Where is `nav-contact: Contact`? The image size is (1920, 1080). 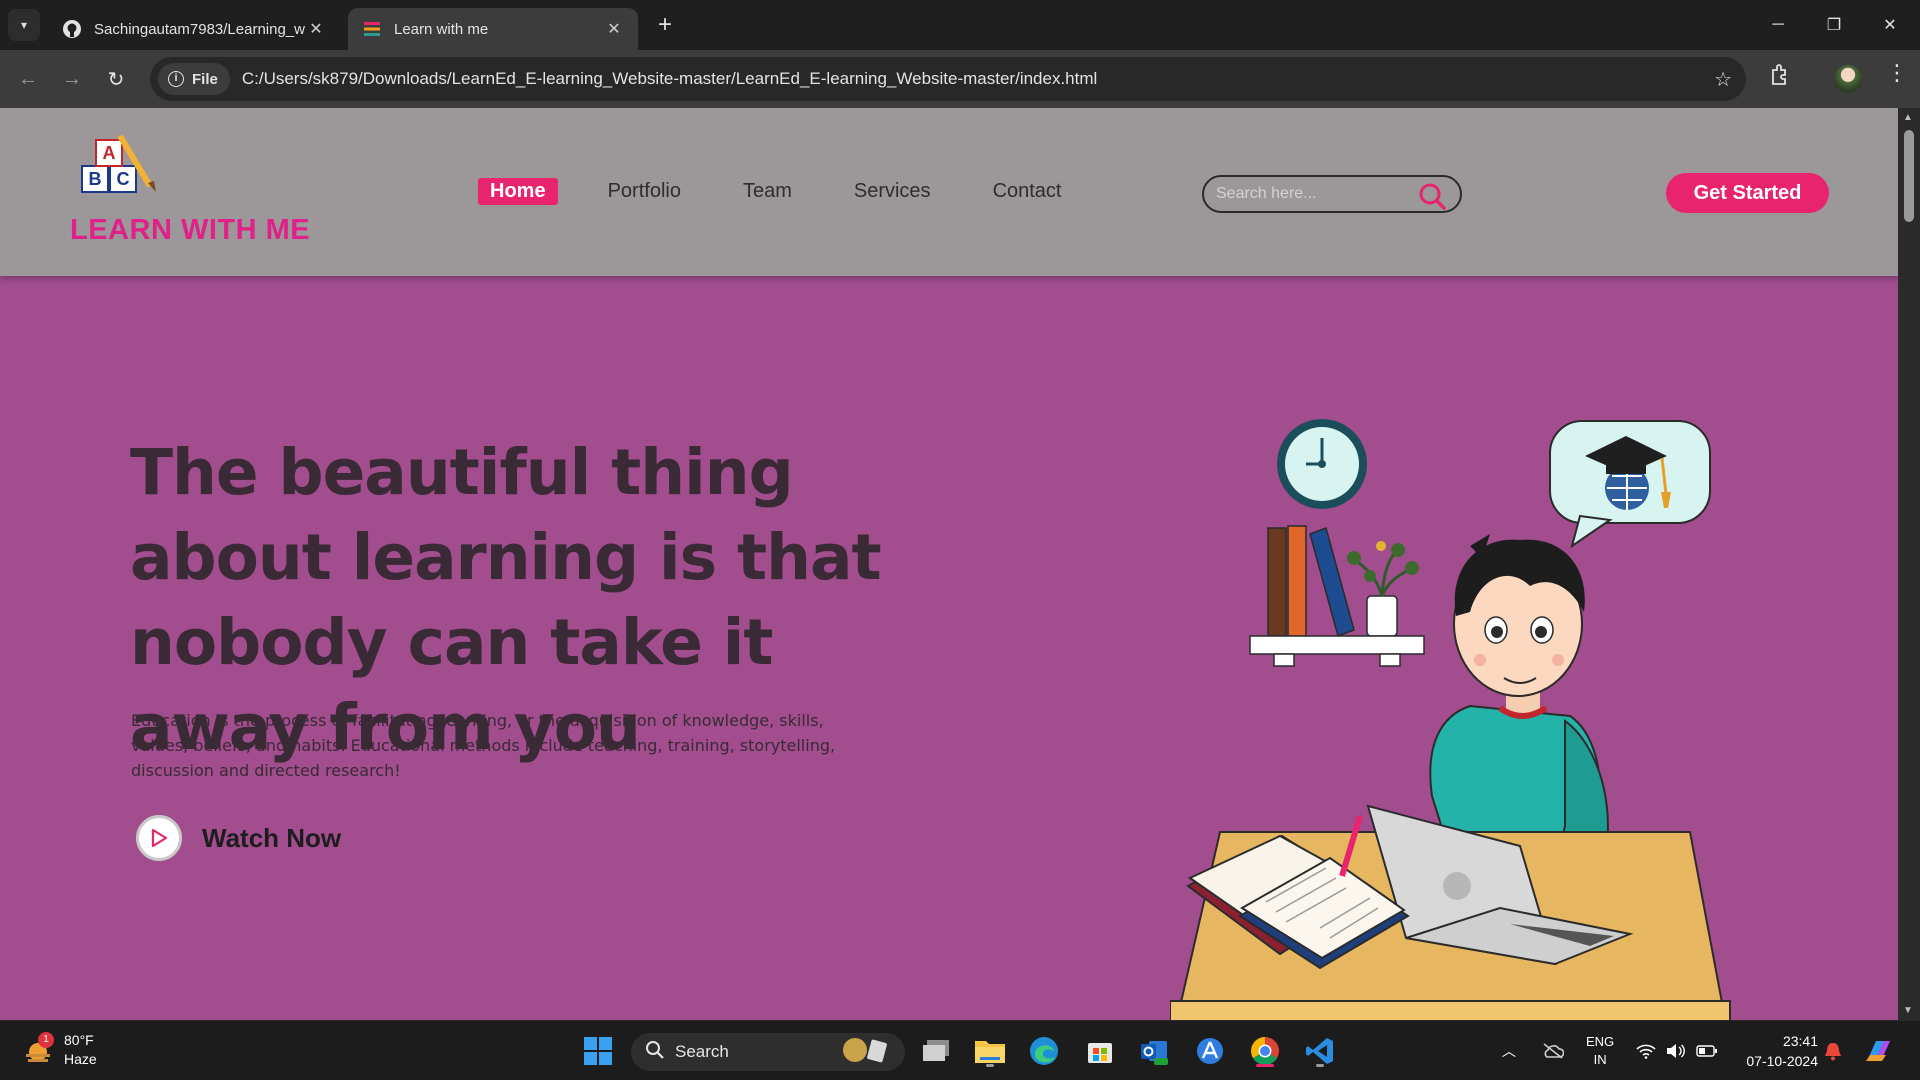
nav-contact: Contact is located at coordinates (1027, 191).